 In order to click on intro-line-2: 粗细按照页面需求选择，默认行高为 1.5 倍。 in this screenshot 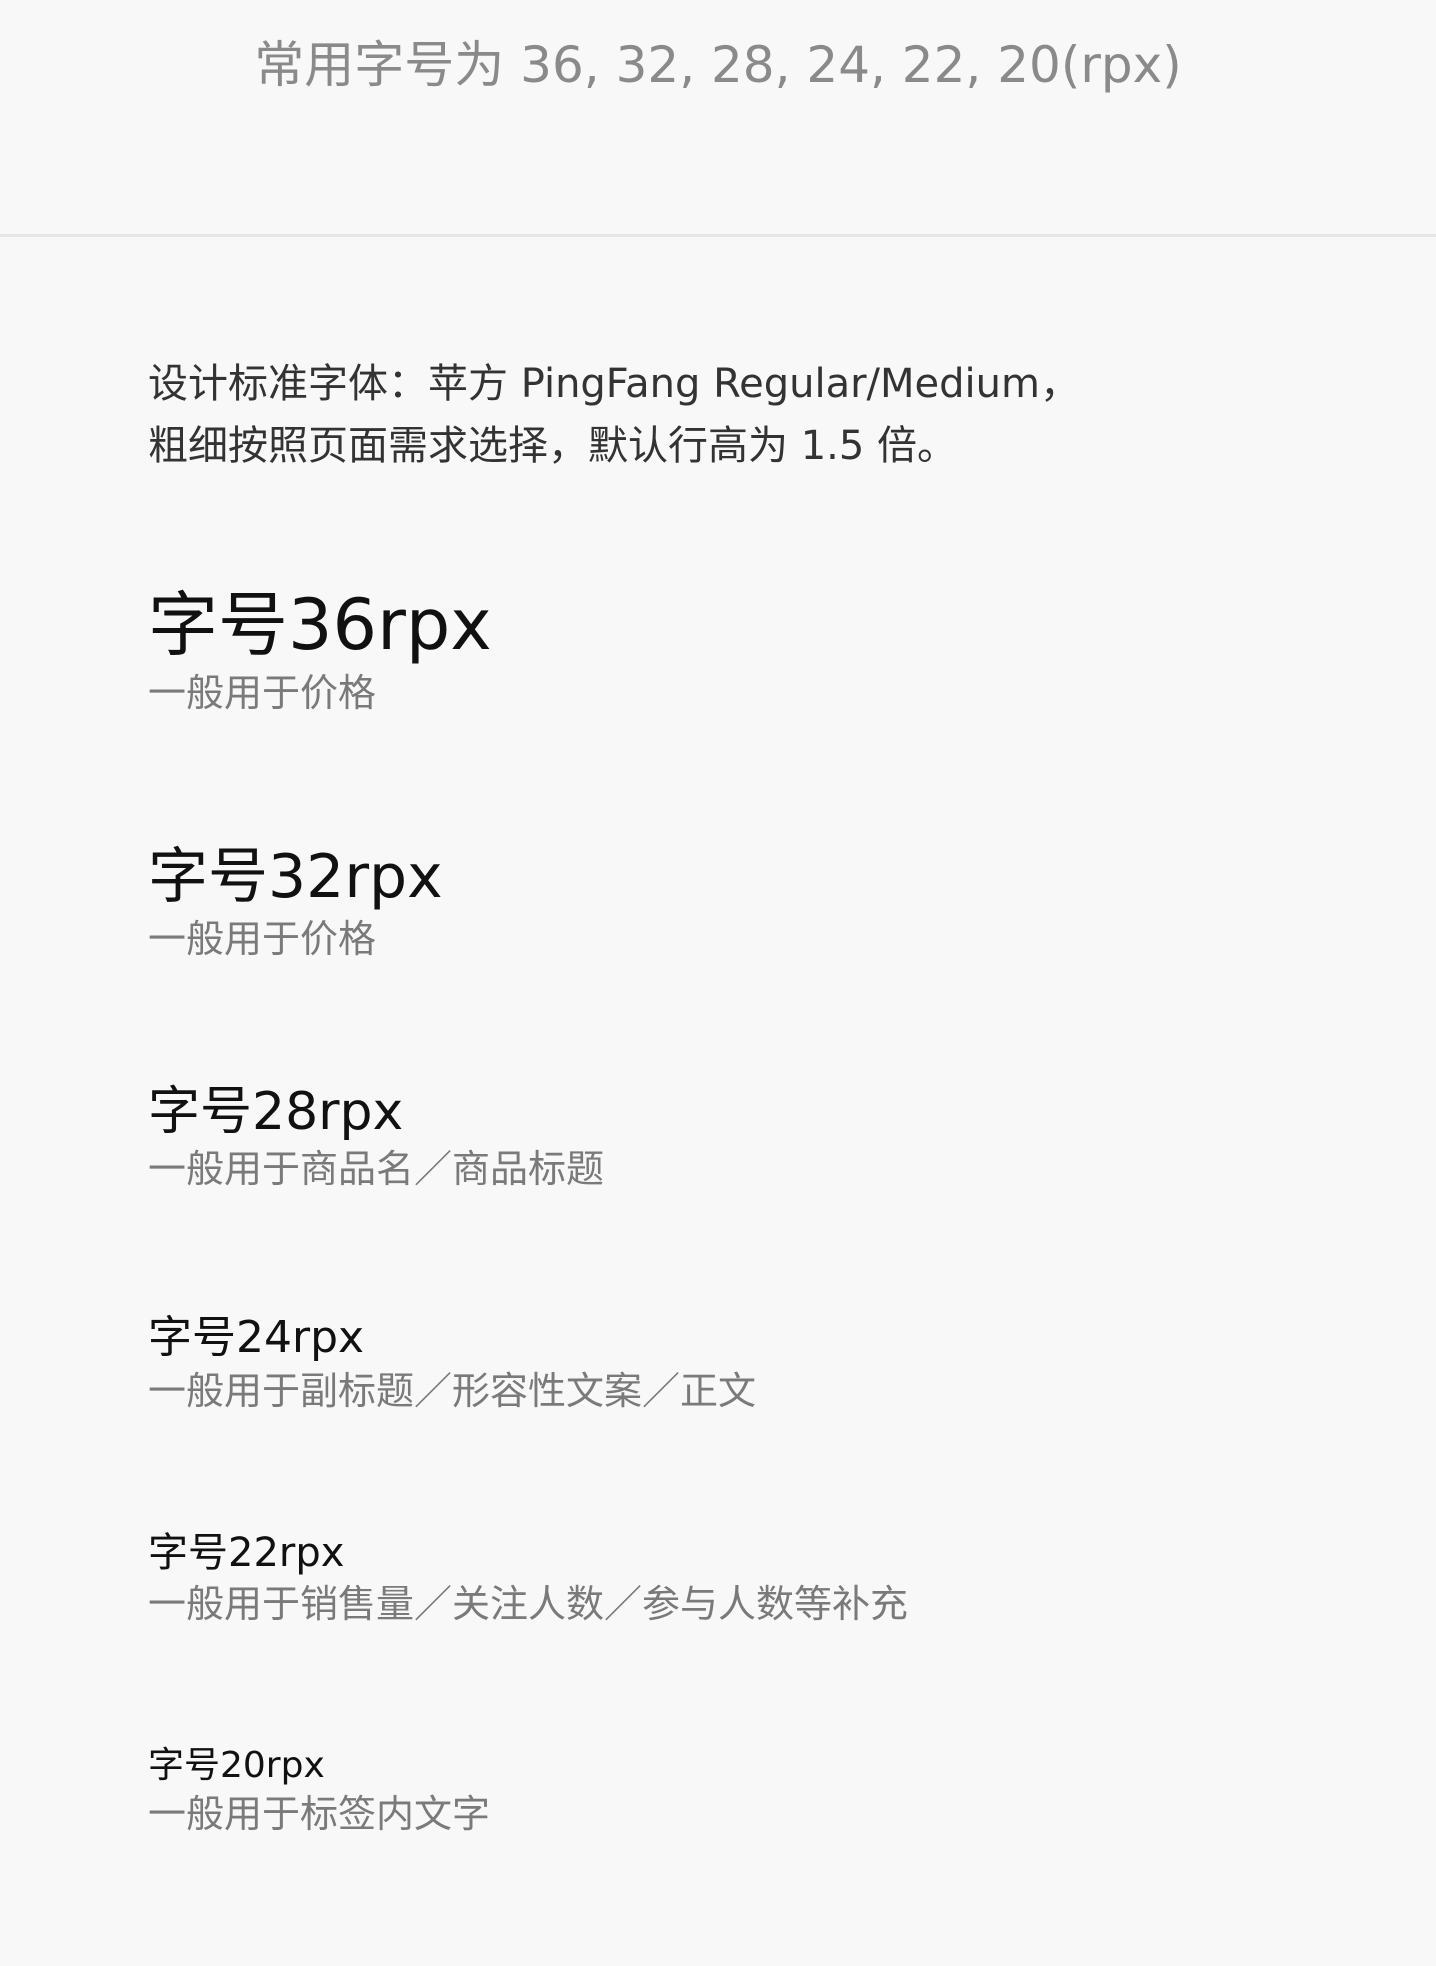, I will do `click(553, 446)`.